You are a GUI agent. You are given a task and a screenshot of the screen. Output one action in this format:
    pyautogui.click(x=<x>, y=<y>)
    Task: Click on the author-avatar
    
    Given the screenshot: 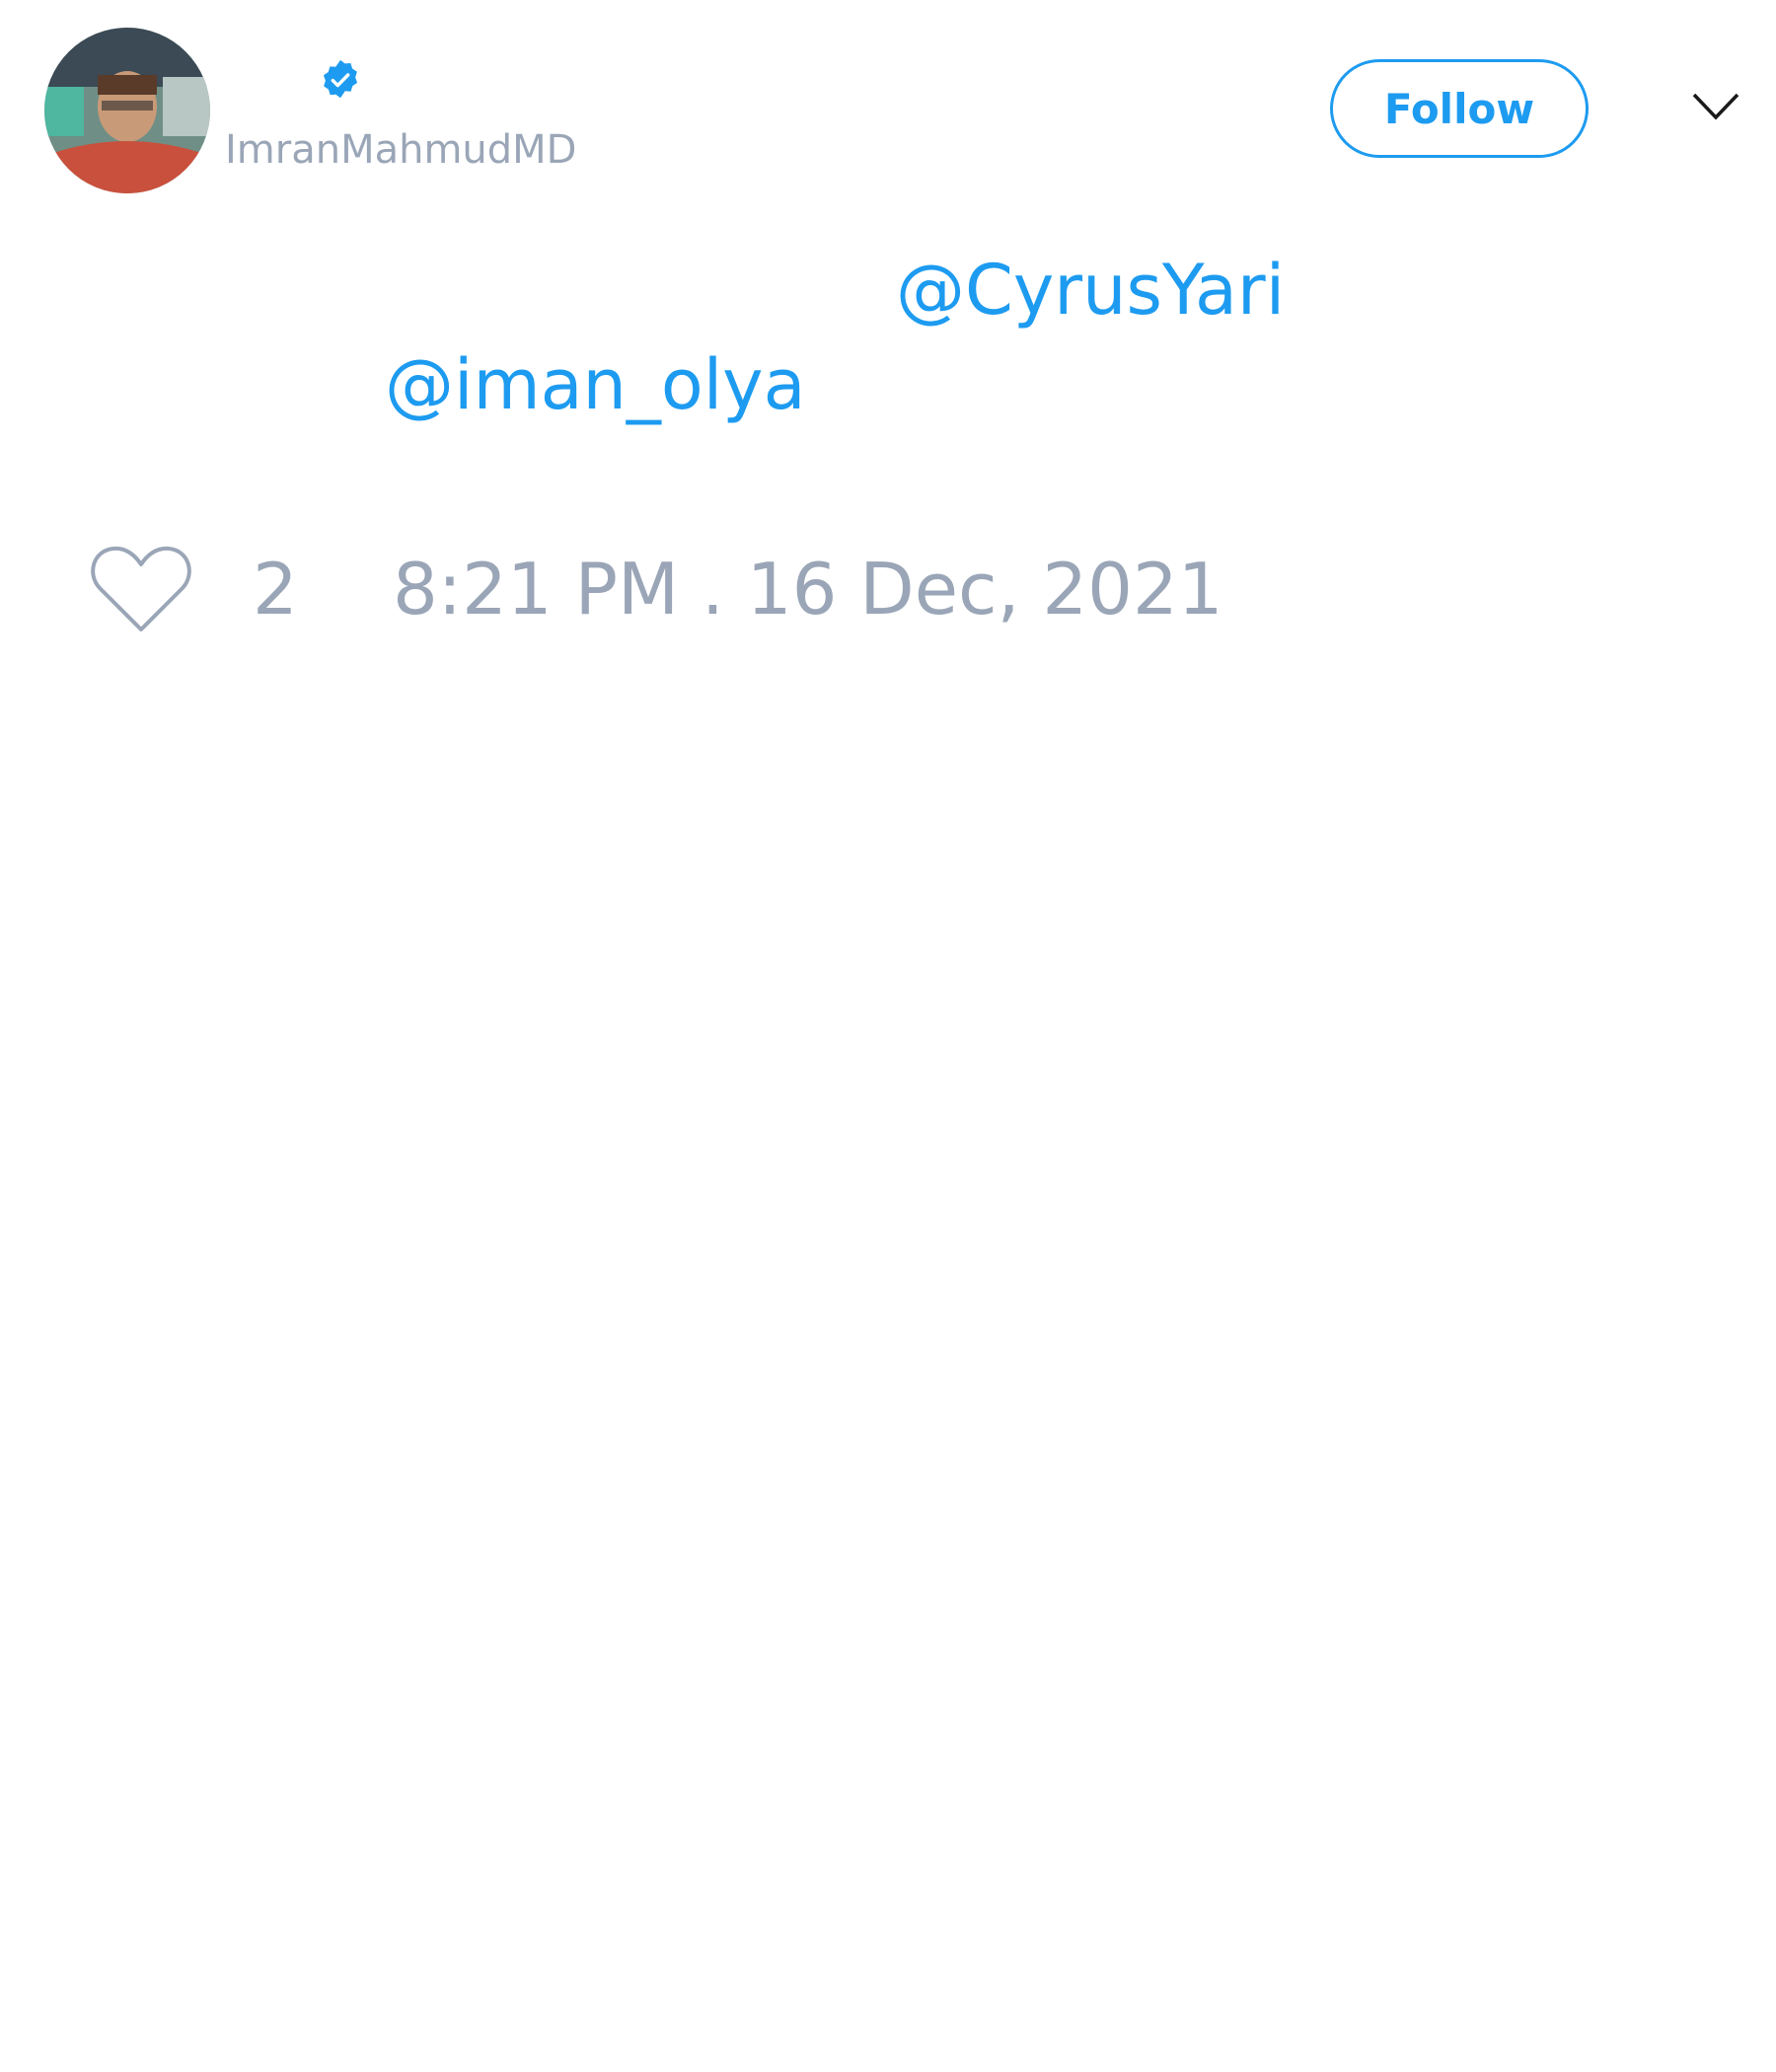 What is the action you would take?
    pyautogui.click(x=127, y=111)
    